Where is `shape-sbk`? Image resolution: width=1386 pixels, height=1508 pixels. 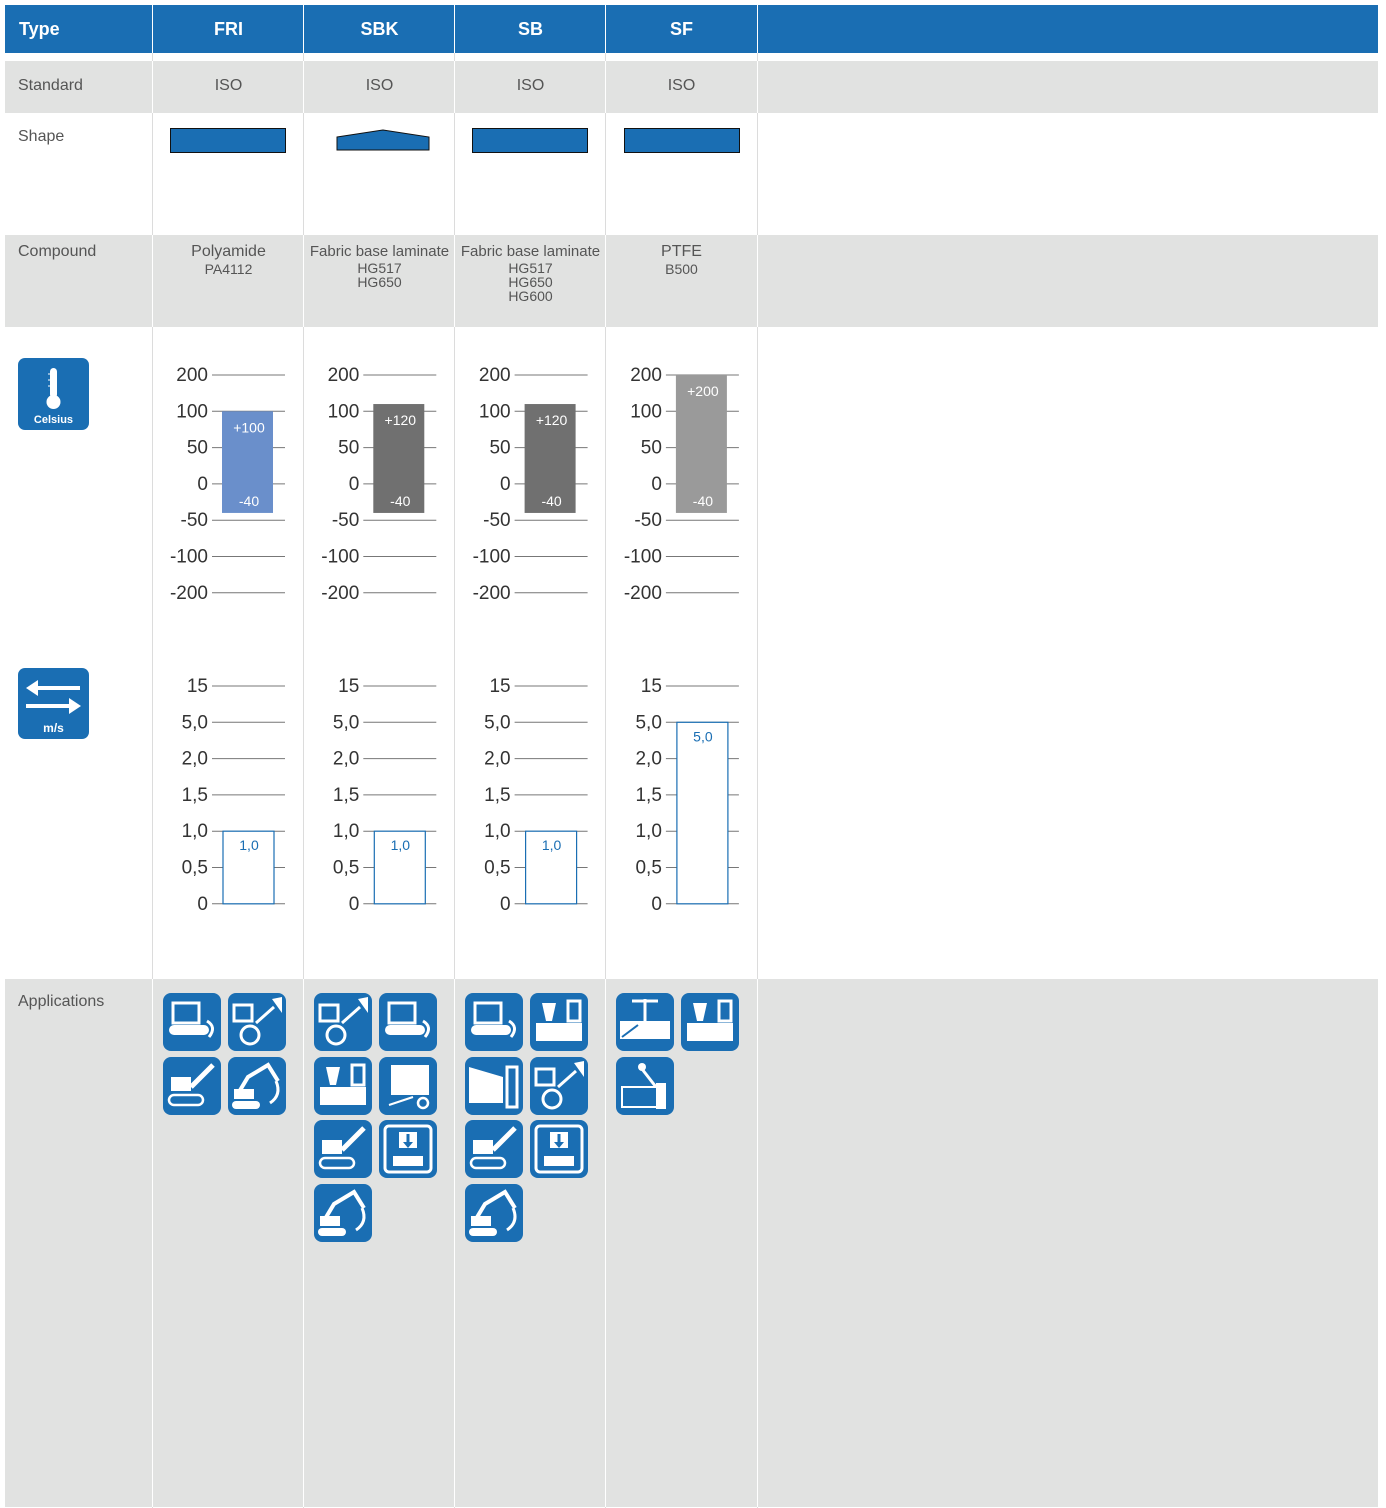
shape-sbk is located at coordinates (383, 140).